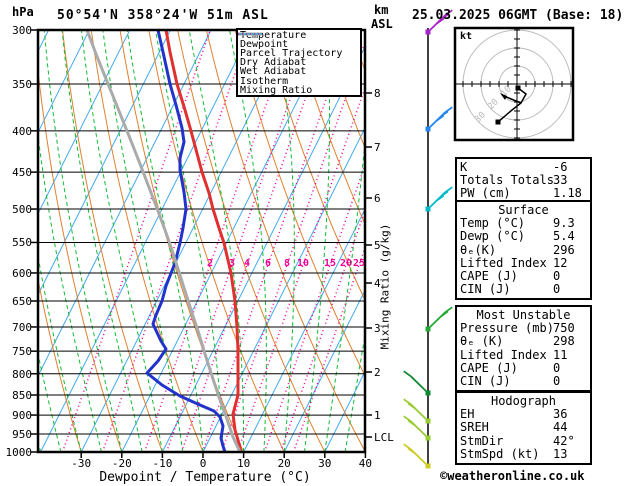 The width and height of the screenshot is (629, 486). Describe the element at coordinates (22, 374) in the screenshot. I see `pressure-tick-label: 800` at that location.